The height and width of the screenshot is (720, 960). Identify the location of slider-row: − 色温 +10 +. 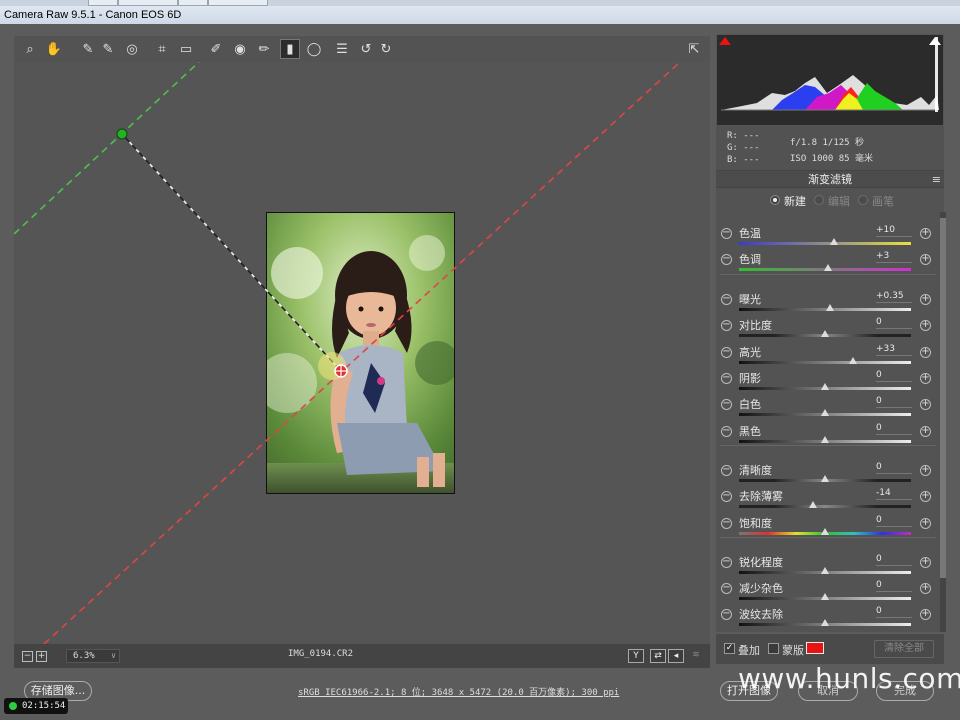
(828, 230).